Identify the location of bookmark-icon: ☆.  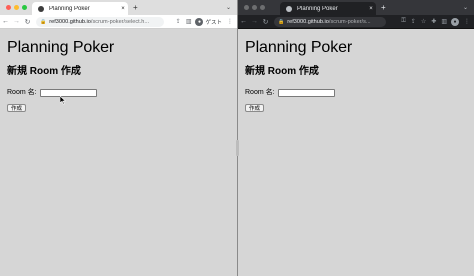
(423, 21).